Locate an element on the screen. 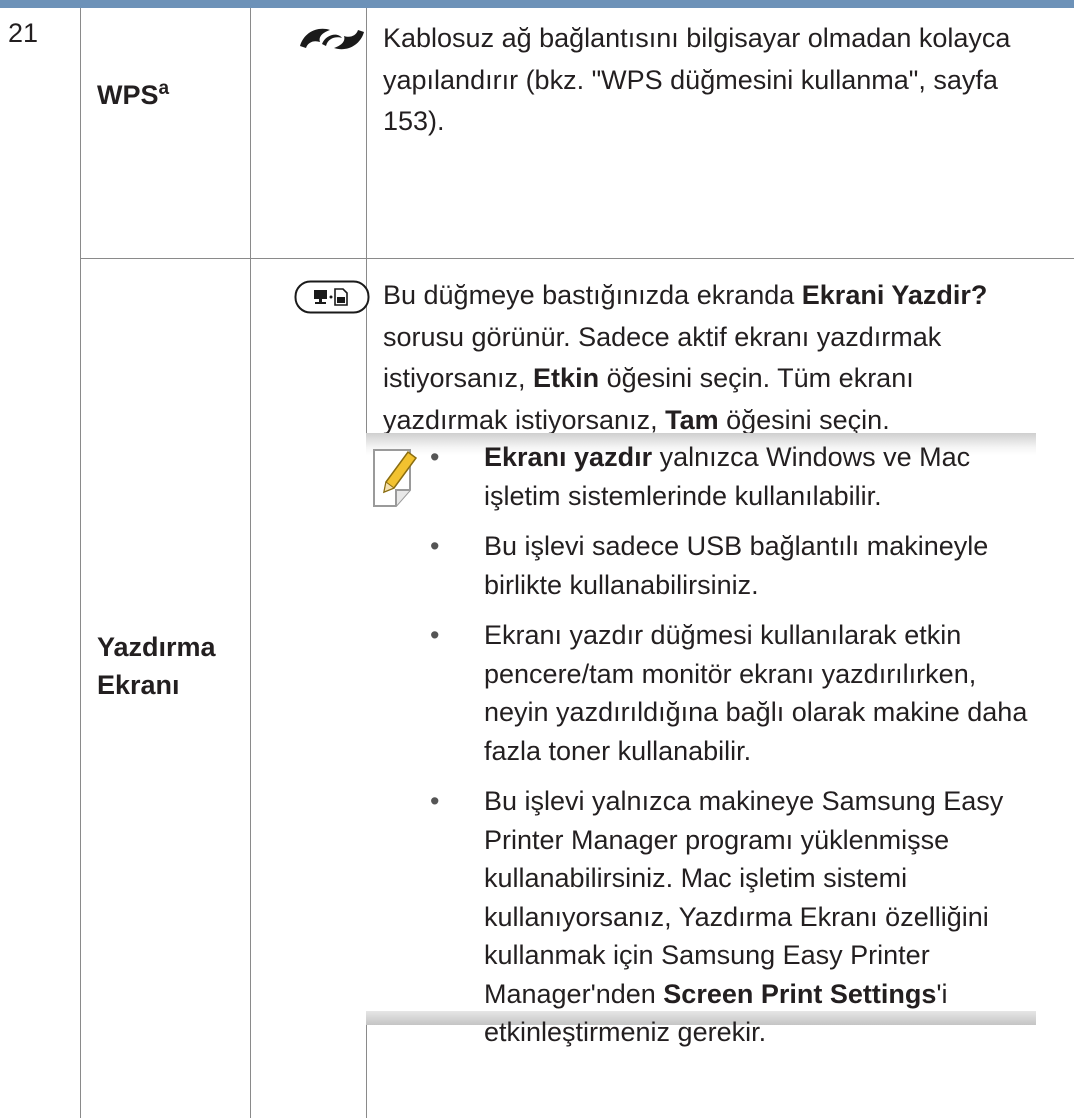  bullet-4-bold: Screen Print Settings is located at coordinates (800, 993).